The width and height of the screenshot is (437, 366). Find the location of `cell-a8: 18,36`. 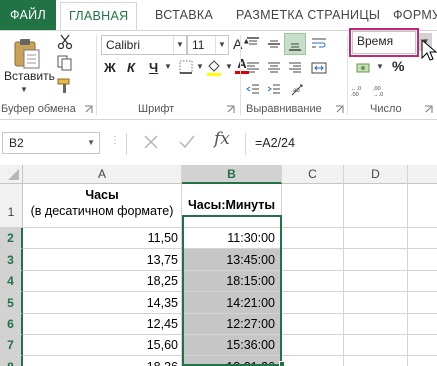

cell-a8: 18,36 is located at coordinates (102, 361).